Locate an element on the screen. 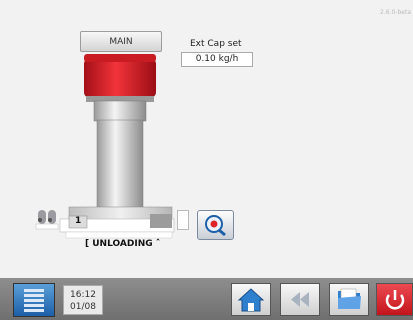 This screenshot has width=413, height=320. clock-display: 16:12 01/08 is located at coordinates (83, 300).